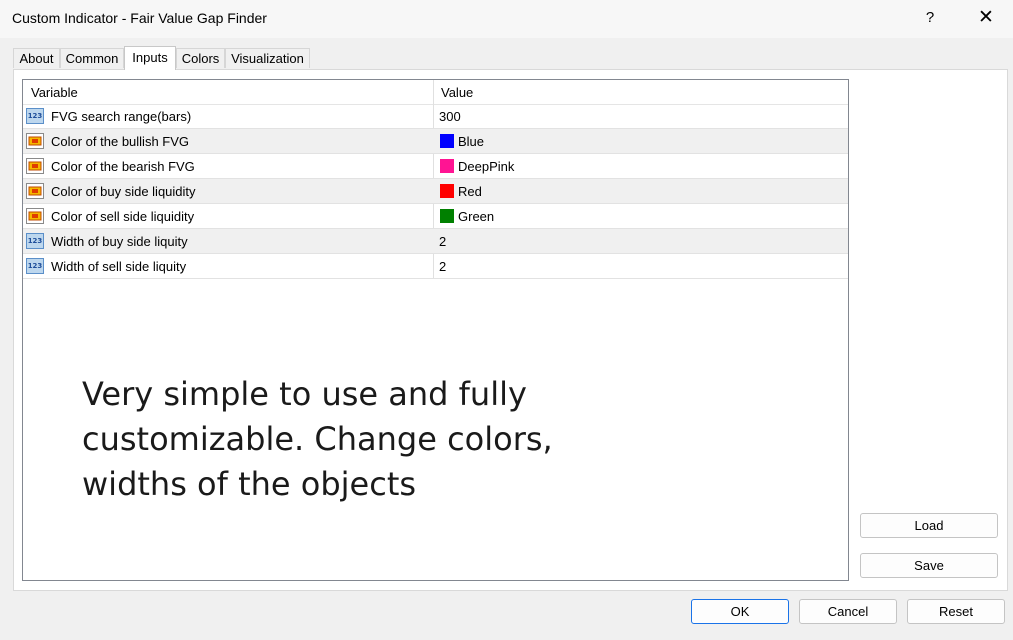 The width and height of the screenshot is (1013, 640). I want to click on tab-inputs: Inputs, so click(150, 58).